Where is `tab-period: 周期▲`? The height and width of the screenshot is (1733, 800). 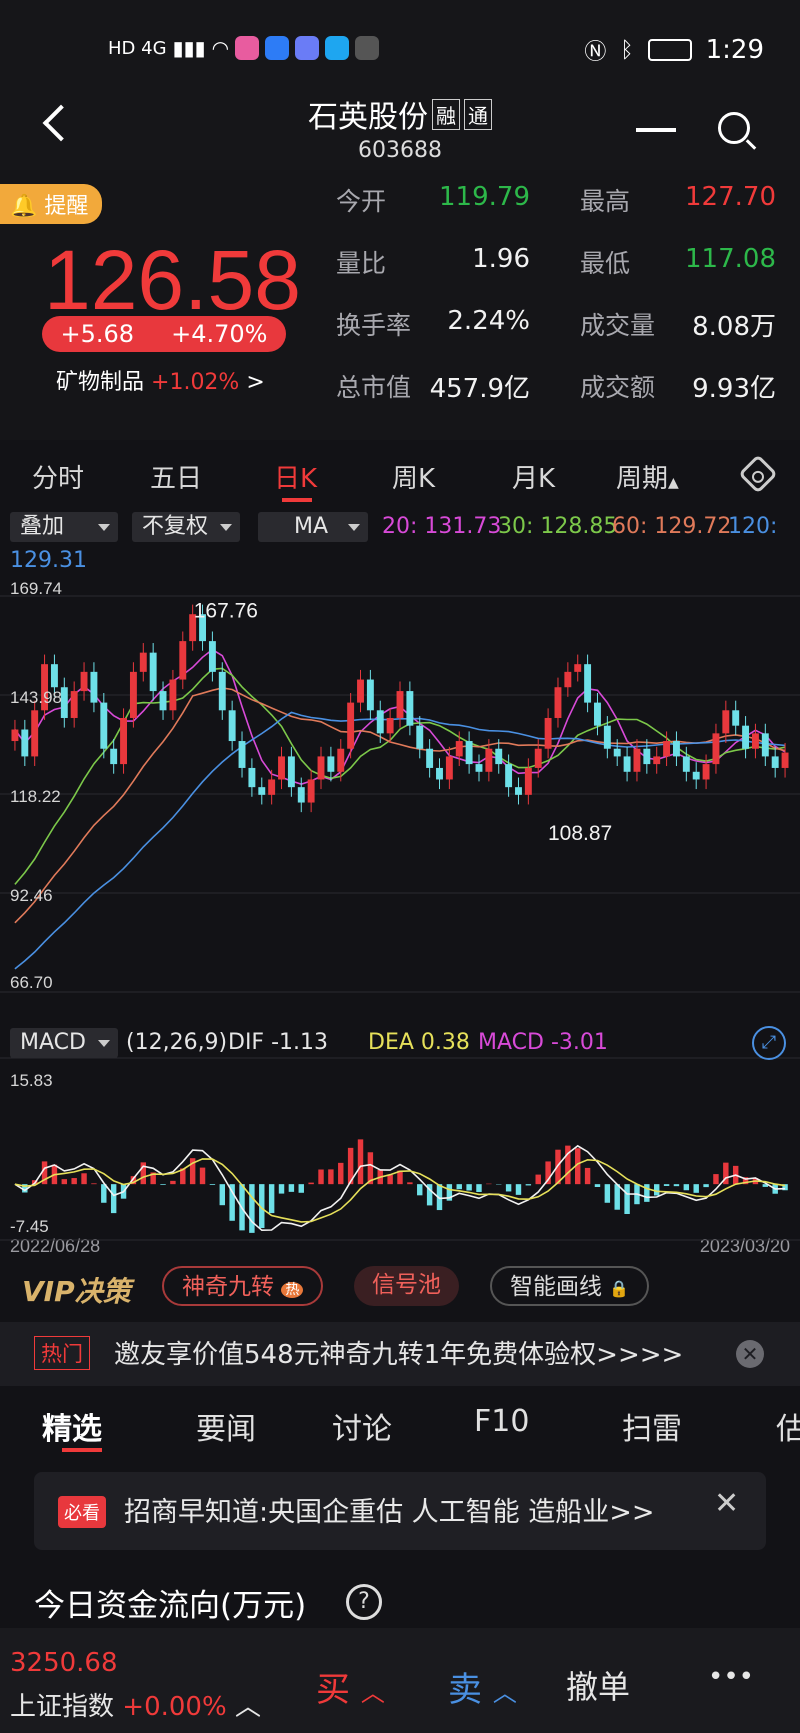
tab-period: 周期▲ is located at coordinates (647, 476).